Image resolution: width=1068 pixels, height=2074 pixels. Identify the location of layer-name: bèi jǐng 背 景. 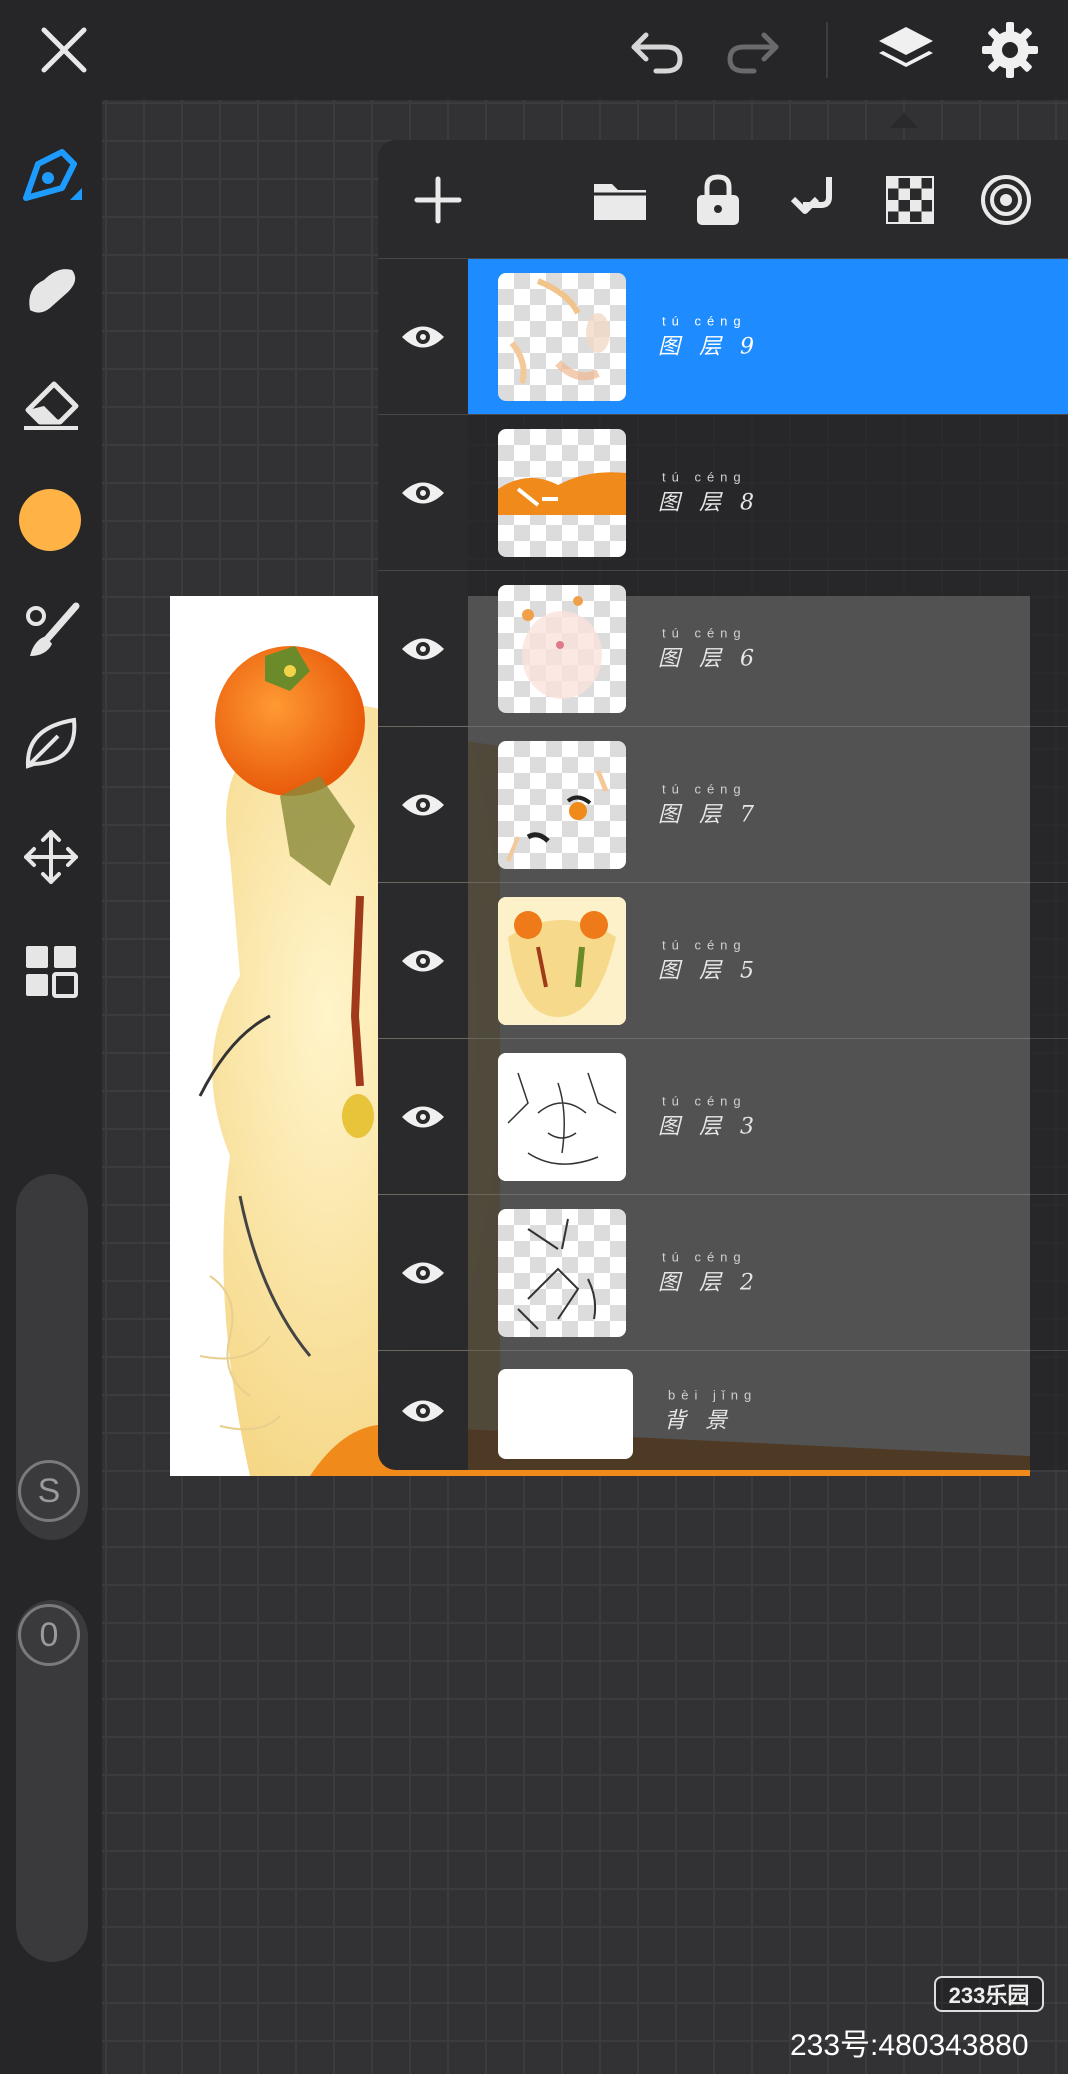
(710, 1411).